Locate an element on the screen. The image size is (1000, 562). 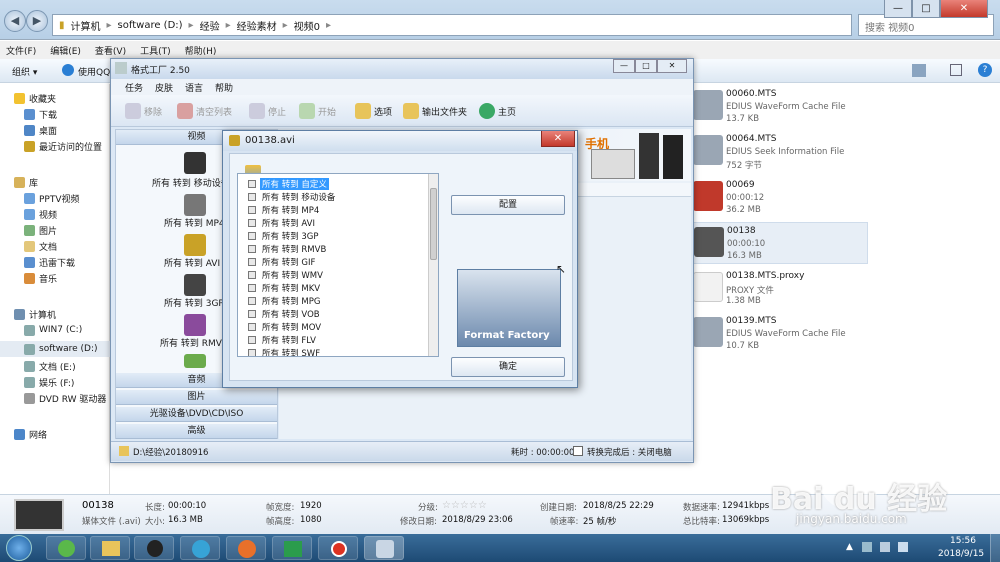
back-button: ◀ is located at coordinates (15, 21).